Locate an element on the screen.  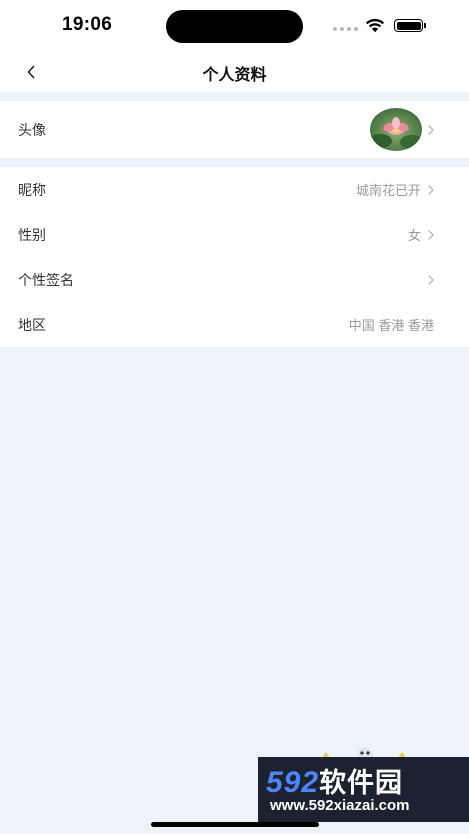
gender-row: 性别 女 is located at coordinates (234, 234).